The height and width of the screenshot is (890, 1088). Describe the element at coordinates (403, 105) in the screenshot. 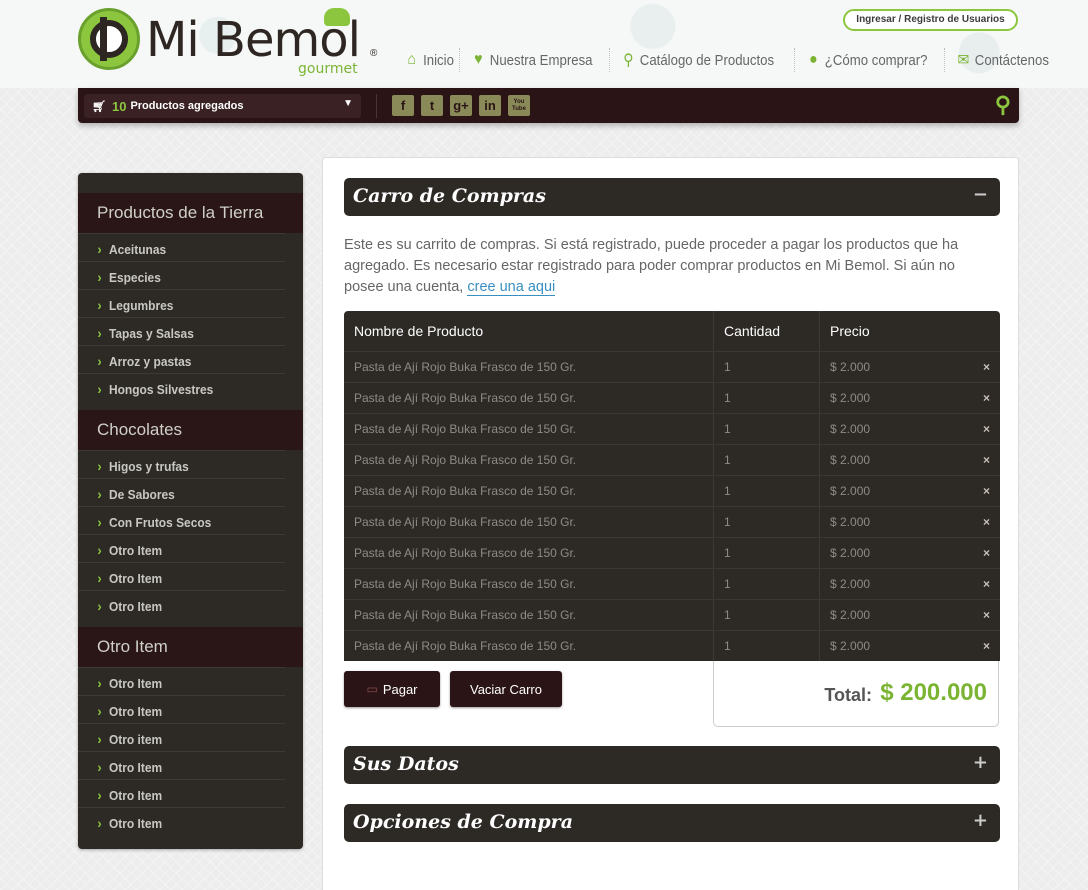

I see `facebook-icon: f` at that location.